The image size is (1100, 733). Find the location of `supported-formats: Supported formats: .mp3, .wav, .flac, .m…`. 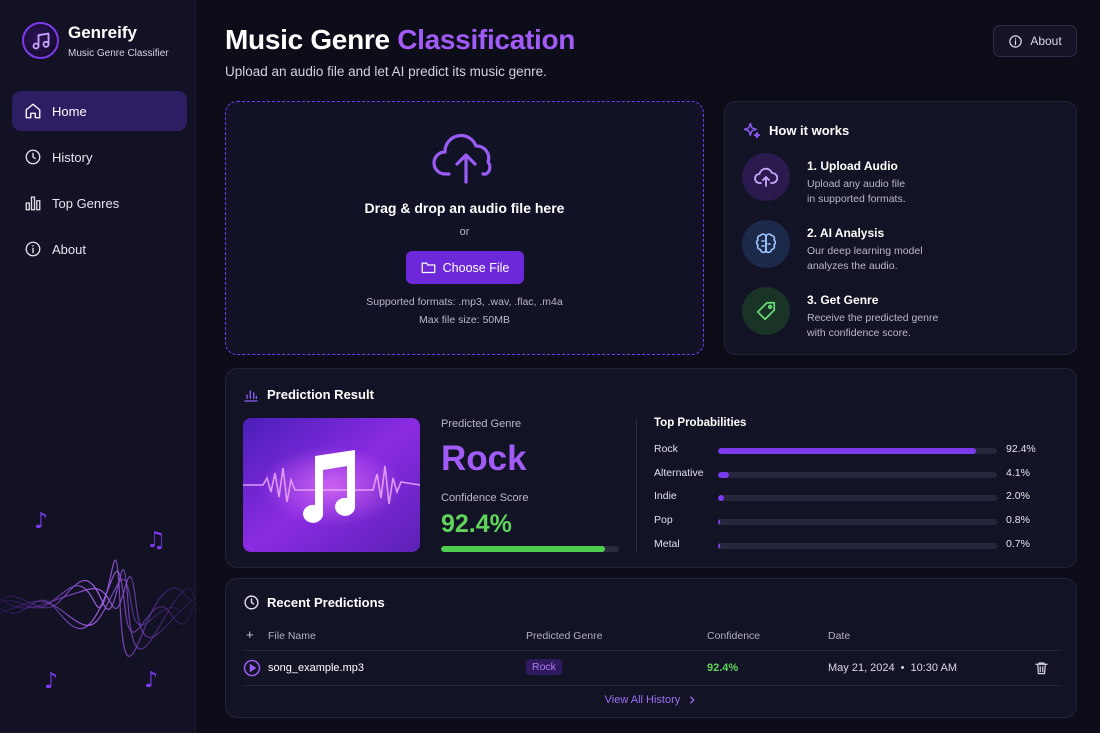

supported-formats: Supported formats: .mp3, .wav, .flac, .m… is located at coordinates (464, 302).